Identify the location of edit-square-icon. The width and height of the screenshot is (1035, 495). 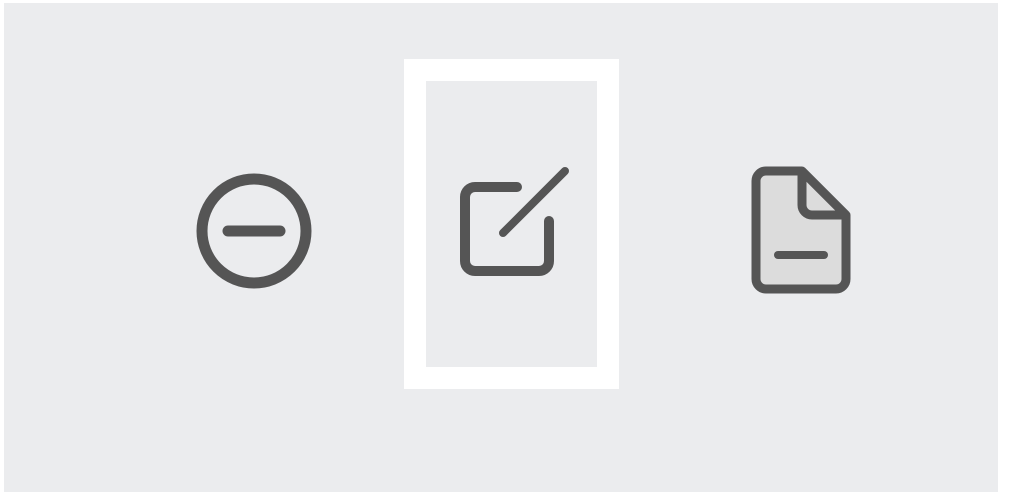
(512, 224).